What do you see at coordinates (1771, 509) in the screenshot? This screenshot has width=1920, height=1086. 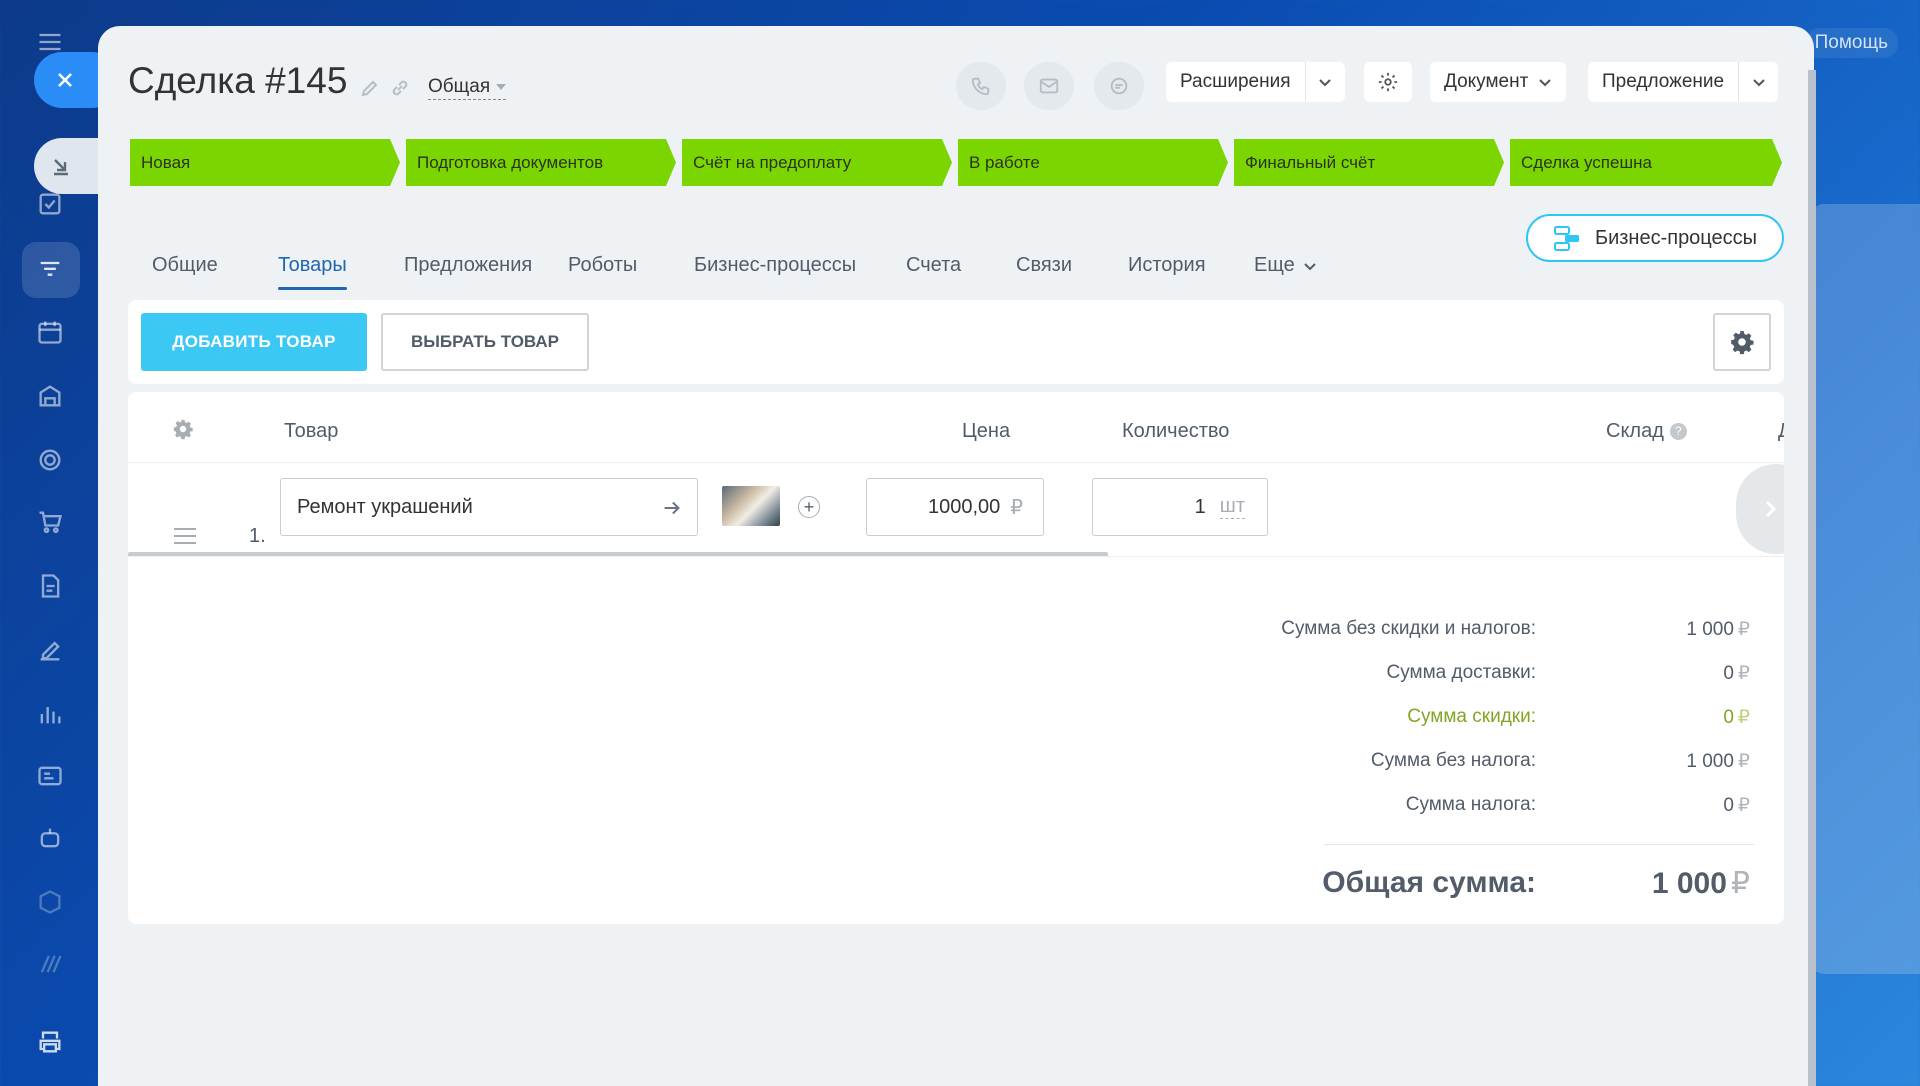 I see `chevron-right-icon` at bounding box center [1771, 509].